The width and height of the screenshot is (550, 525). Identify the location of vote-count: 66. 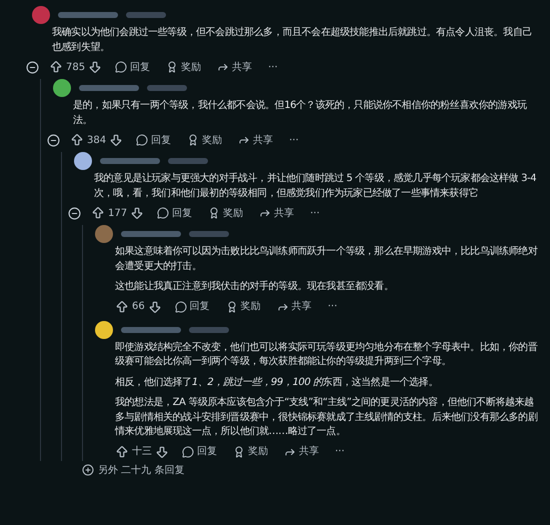
(138, 307).